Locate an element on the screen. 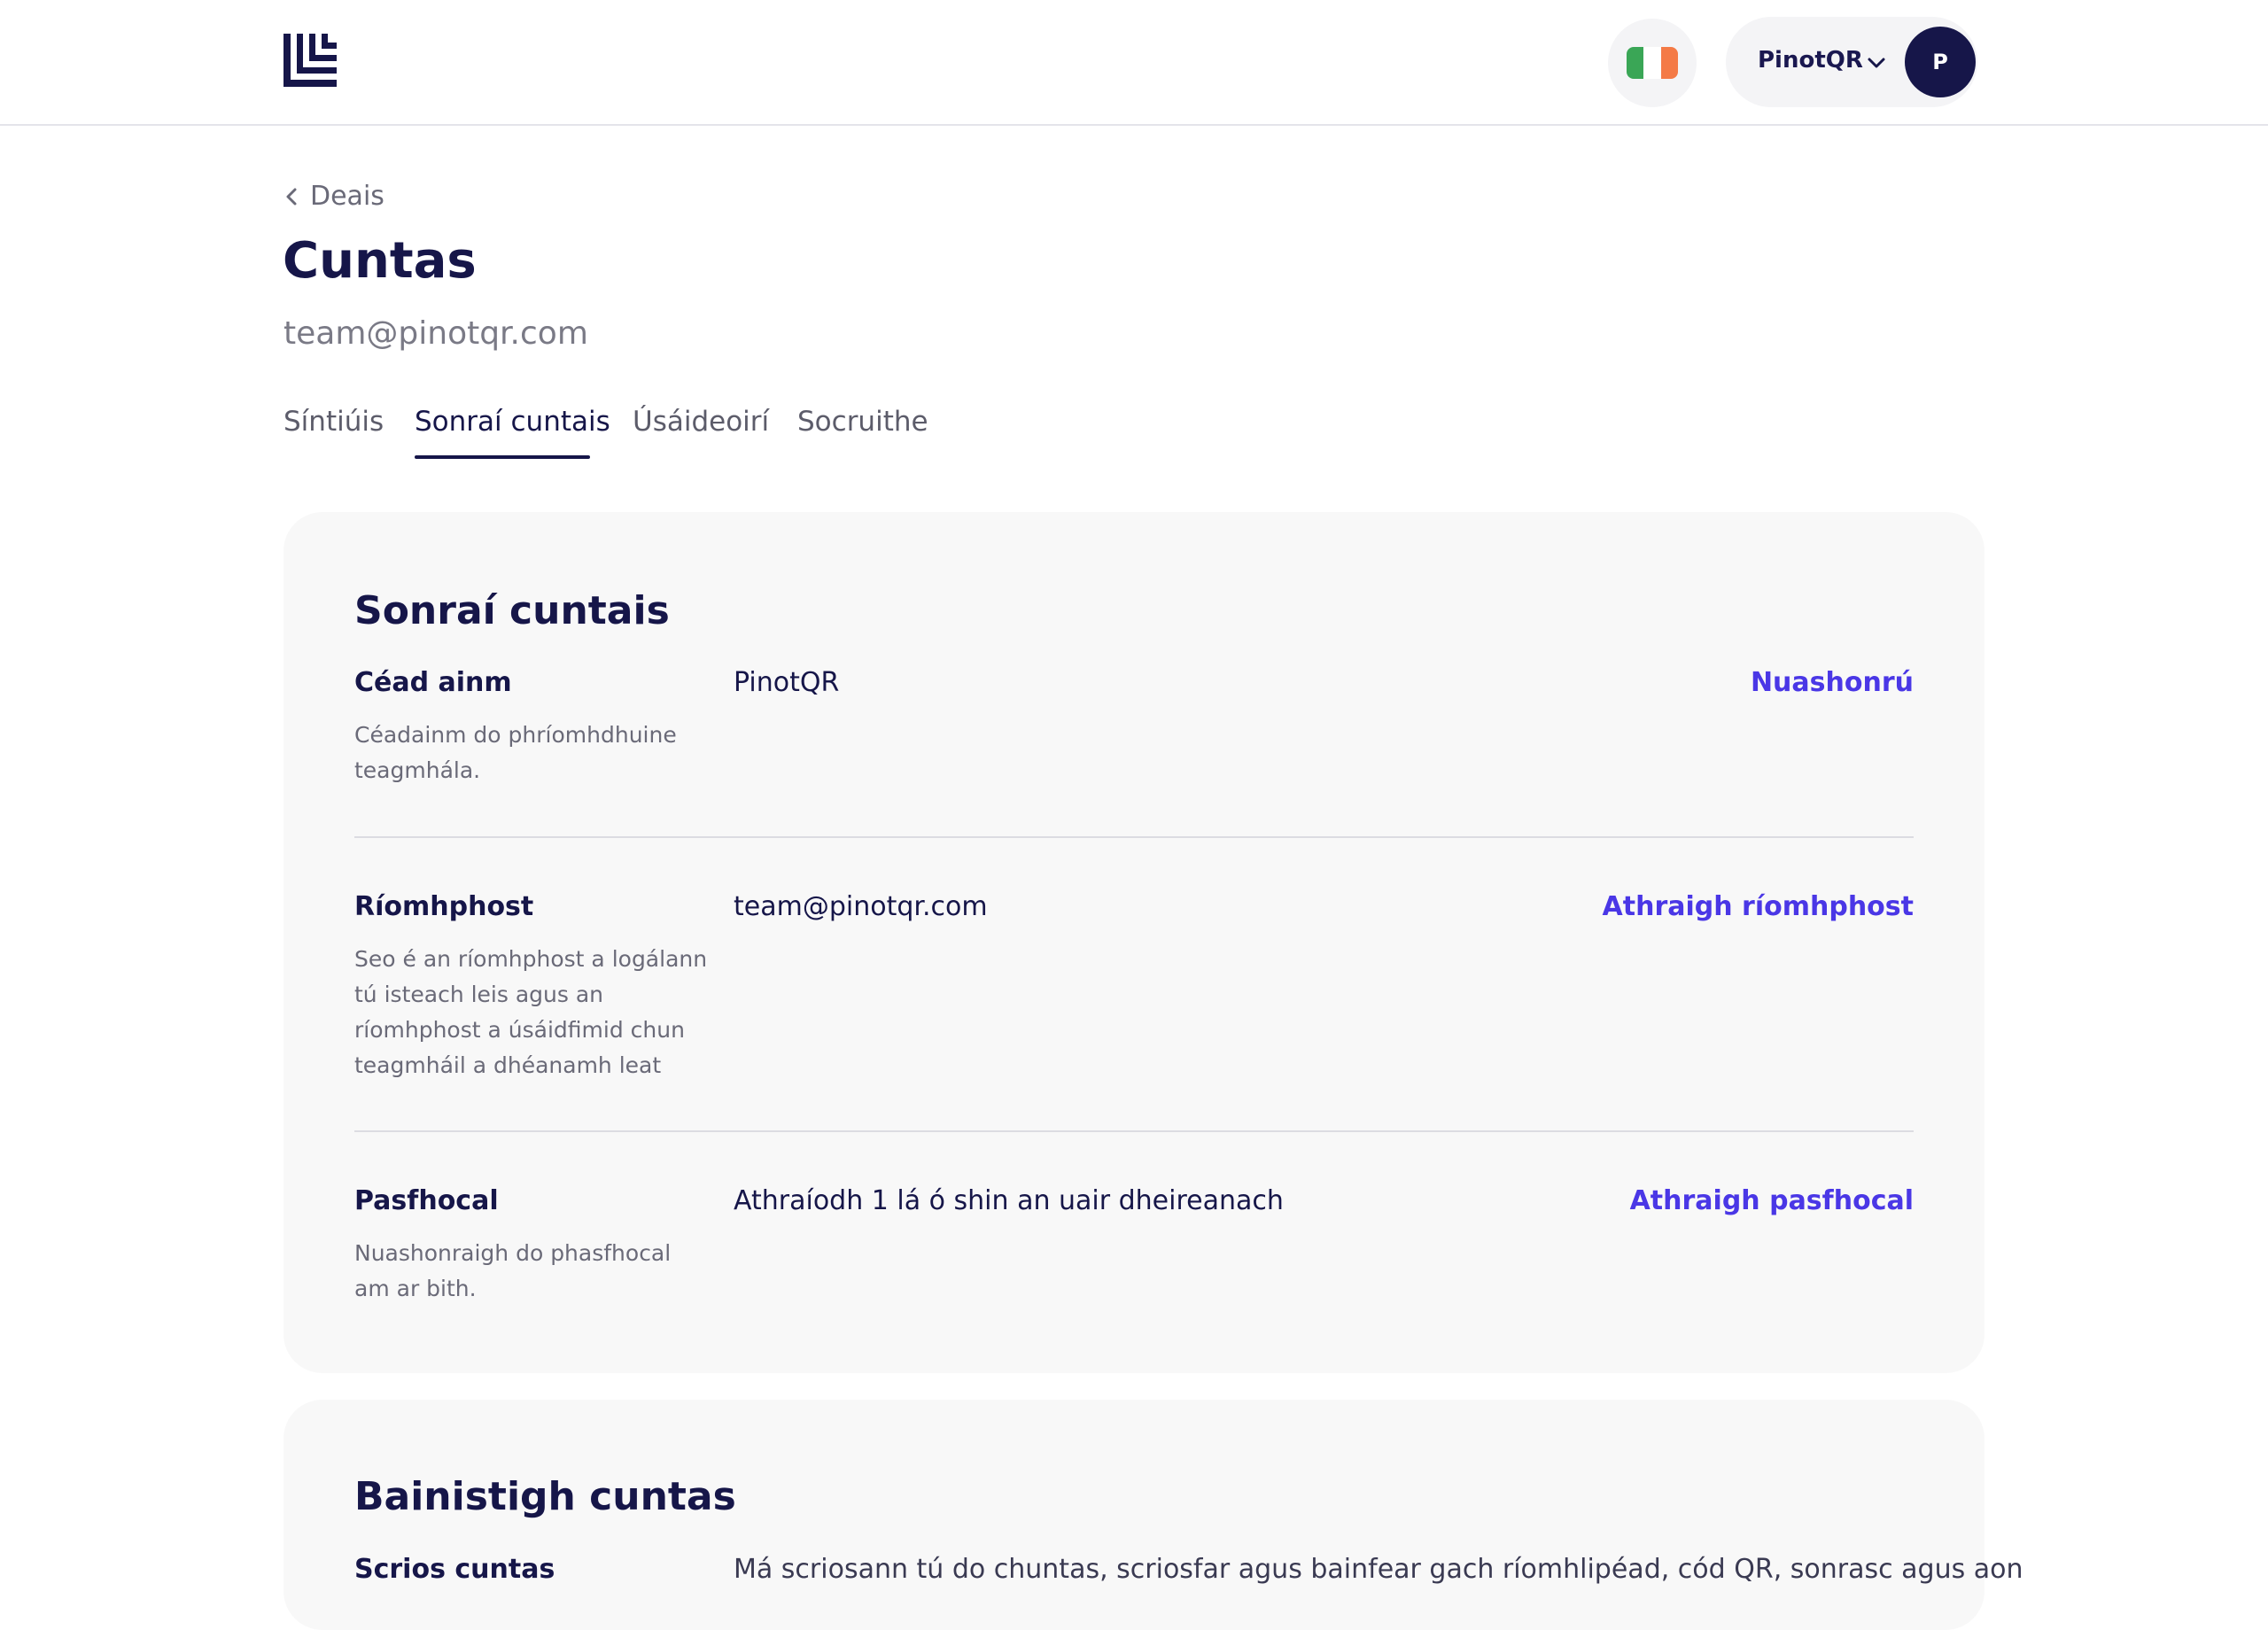 The height and width of the screenshot is (1630, 2268). change-password-link: Athraigh pasfhocal is located at coordinates (1772, 1200).